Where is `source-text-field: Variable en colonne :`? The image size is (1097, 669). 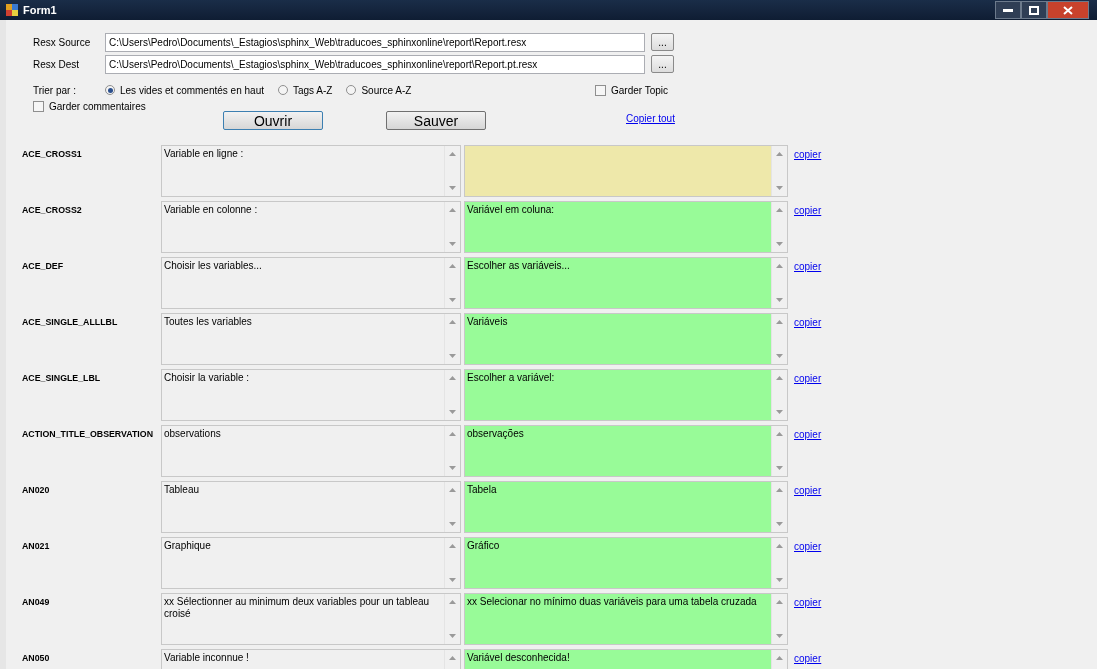 source-text-field: Variable en colonne : is located at coordinates (311, 227).